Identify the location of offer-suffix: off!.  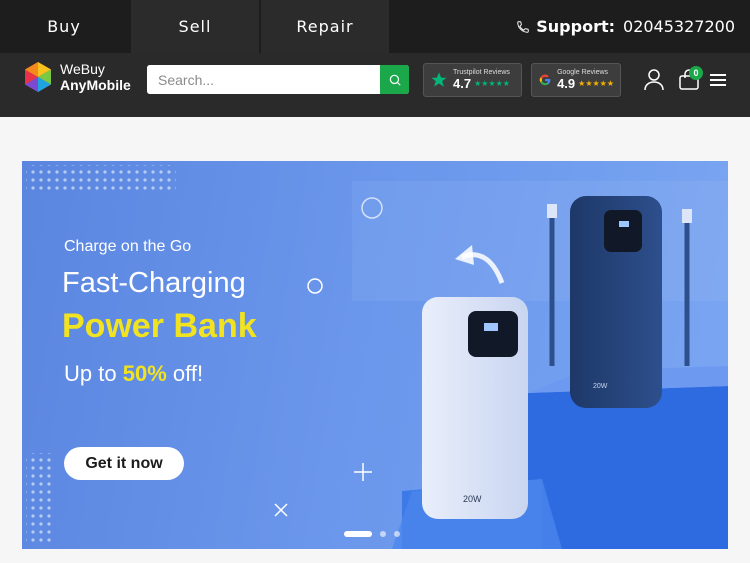
(188, 373).